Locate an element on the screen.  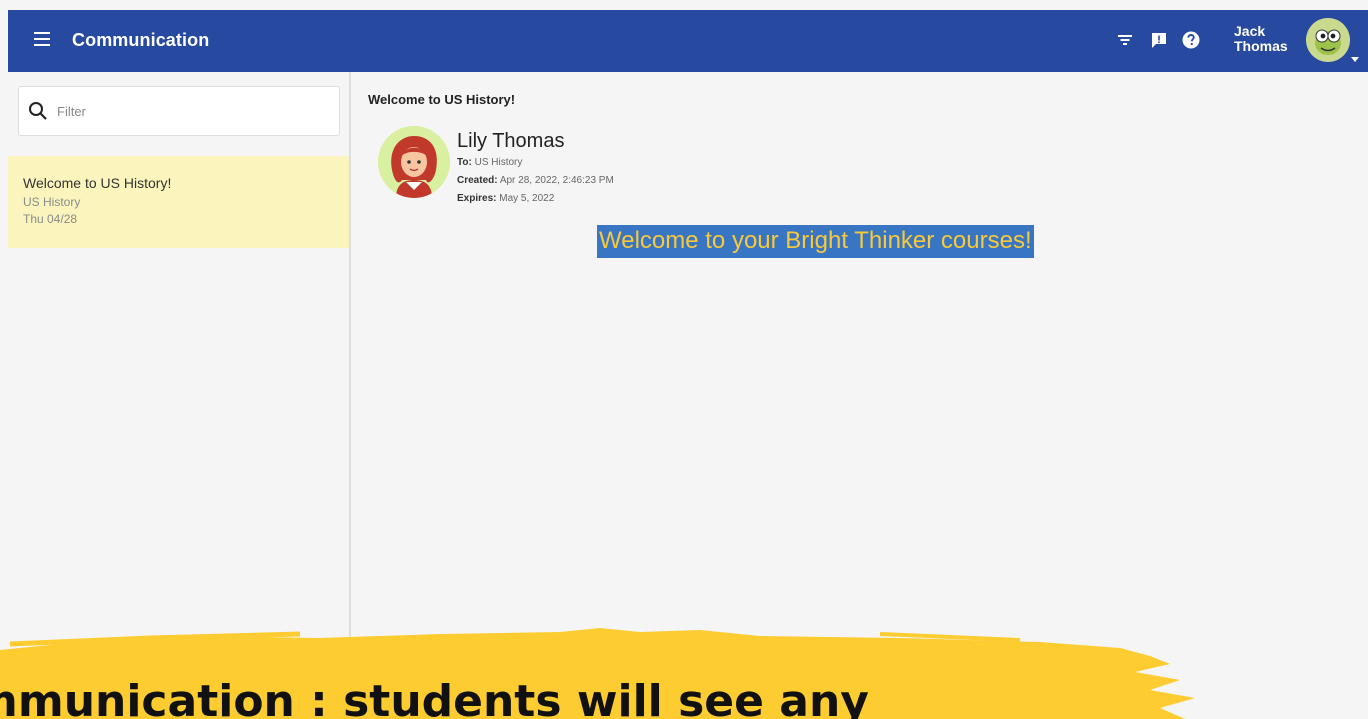
sender-name: Lily Thomas is located at coordinates (511, 141).